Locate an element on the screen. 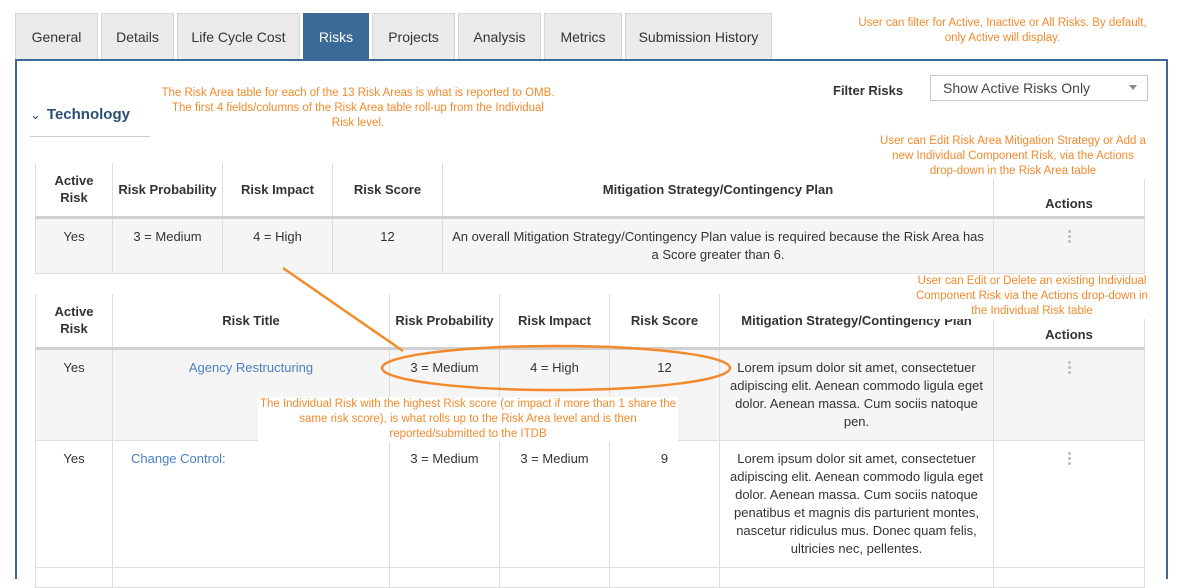  tab-metrics: Metrics is located at coordinates (583, 36).